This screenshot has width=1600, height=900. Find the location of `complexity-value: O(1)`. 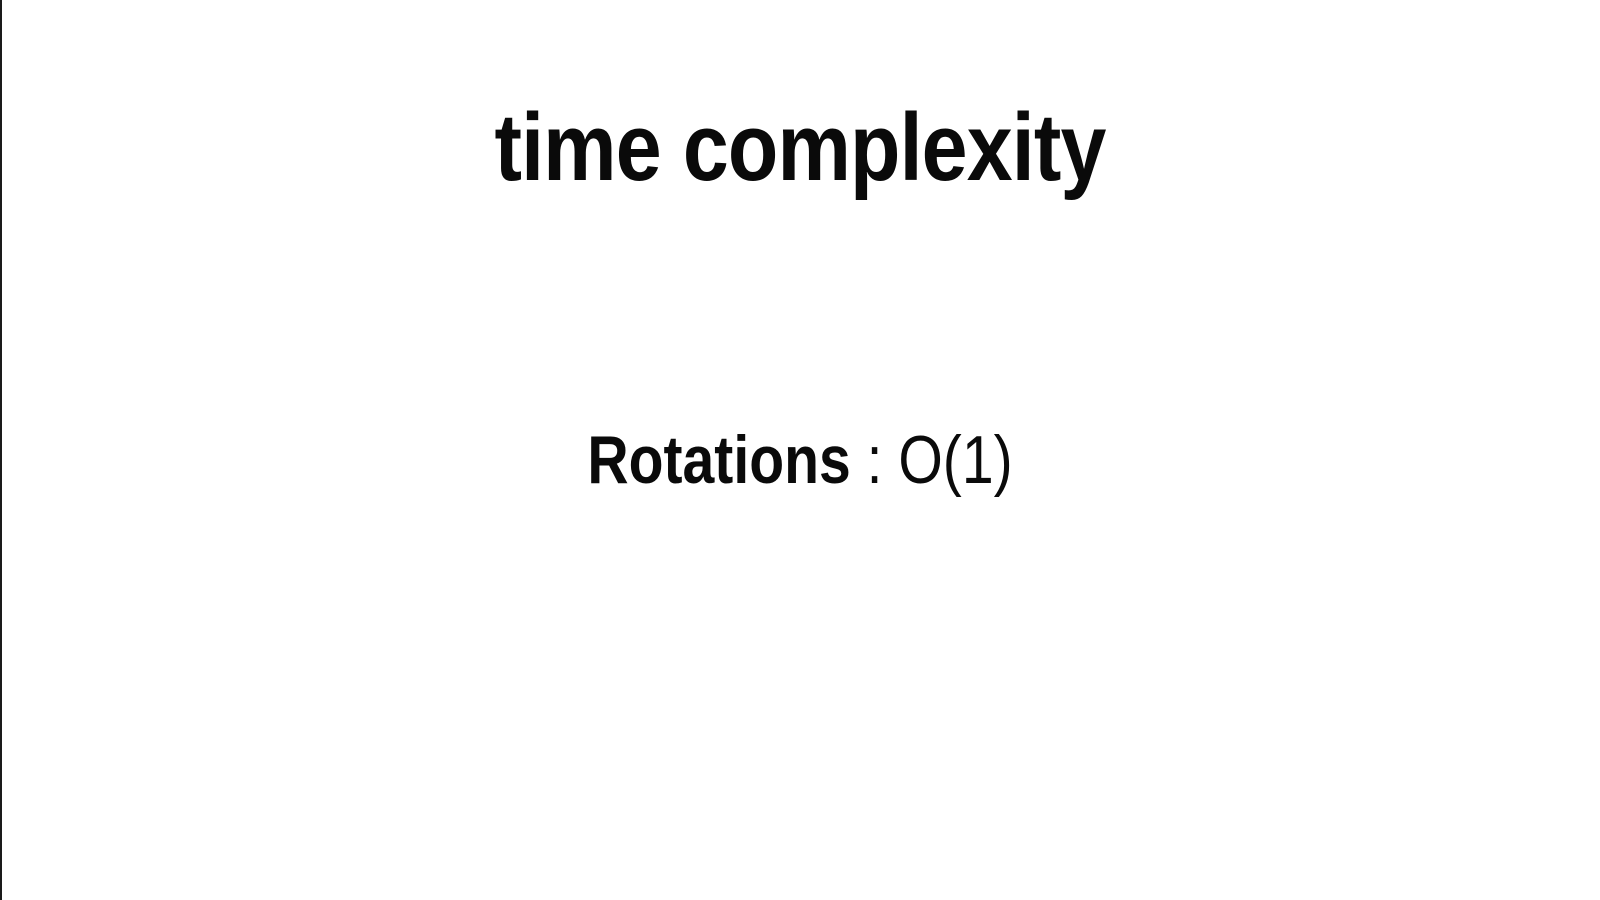

complexity-value: O(1) is located at coordinates (955, 460).